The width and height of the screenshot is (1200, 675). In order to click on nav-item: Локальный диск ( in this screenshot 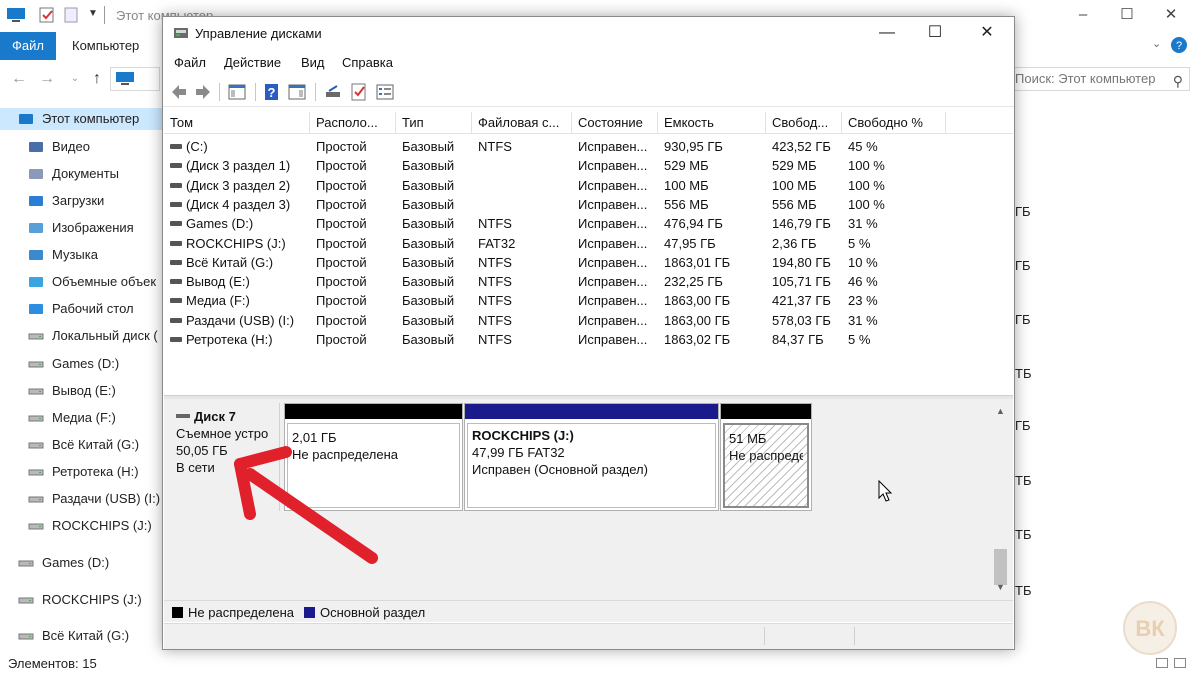, I will do `click(81, 336)`.